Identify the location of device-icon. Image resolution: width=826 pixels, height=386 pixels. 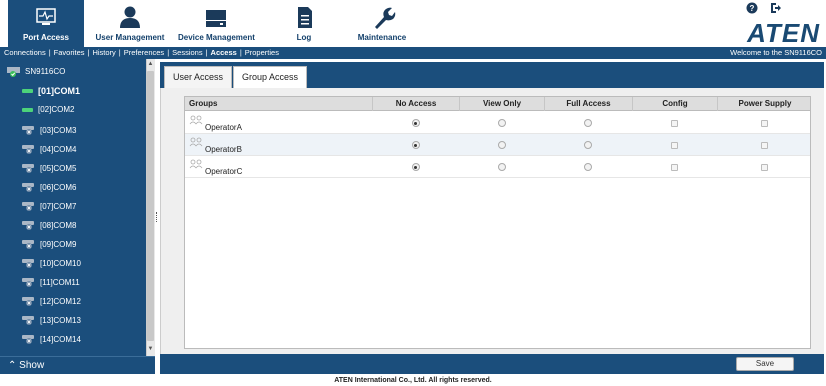
(216, 18).